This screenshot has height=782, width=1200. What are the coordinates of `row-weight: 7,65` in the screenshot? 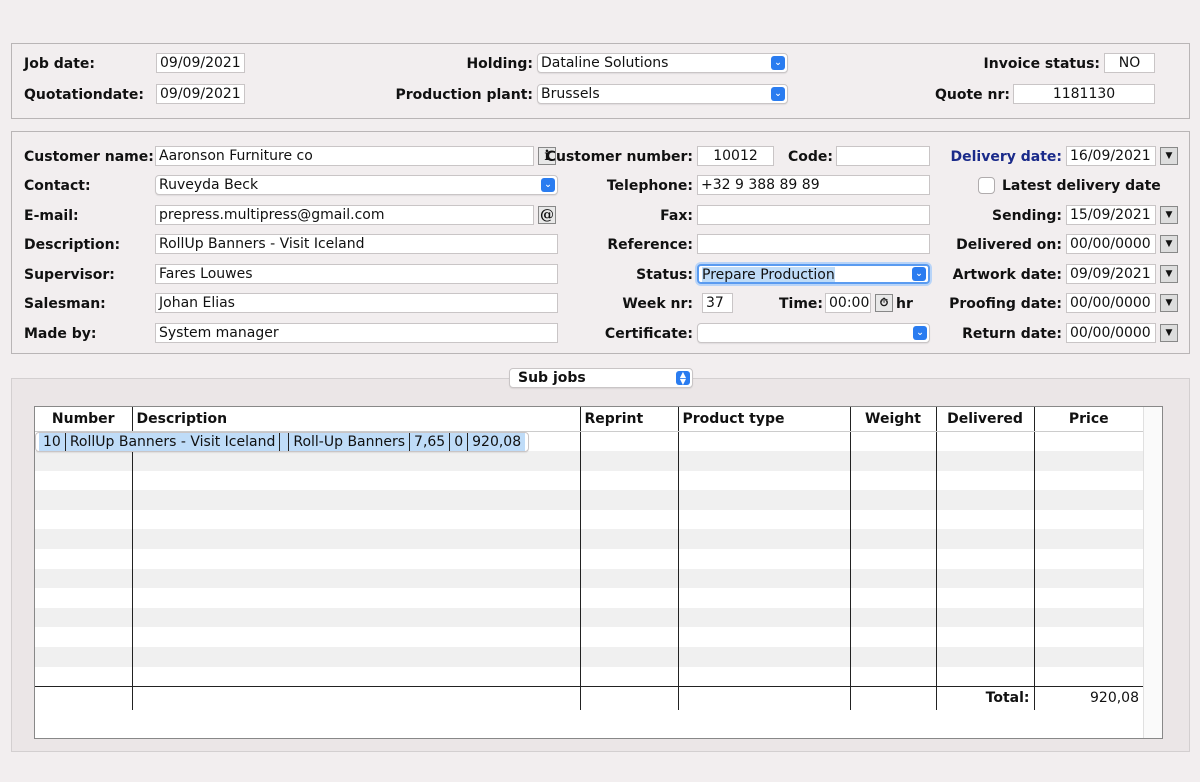 It's located at (430, 441).